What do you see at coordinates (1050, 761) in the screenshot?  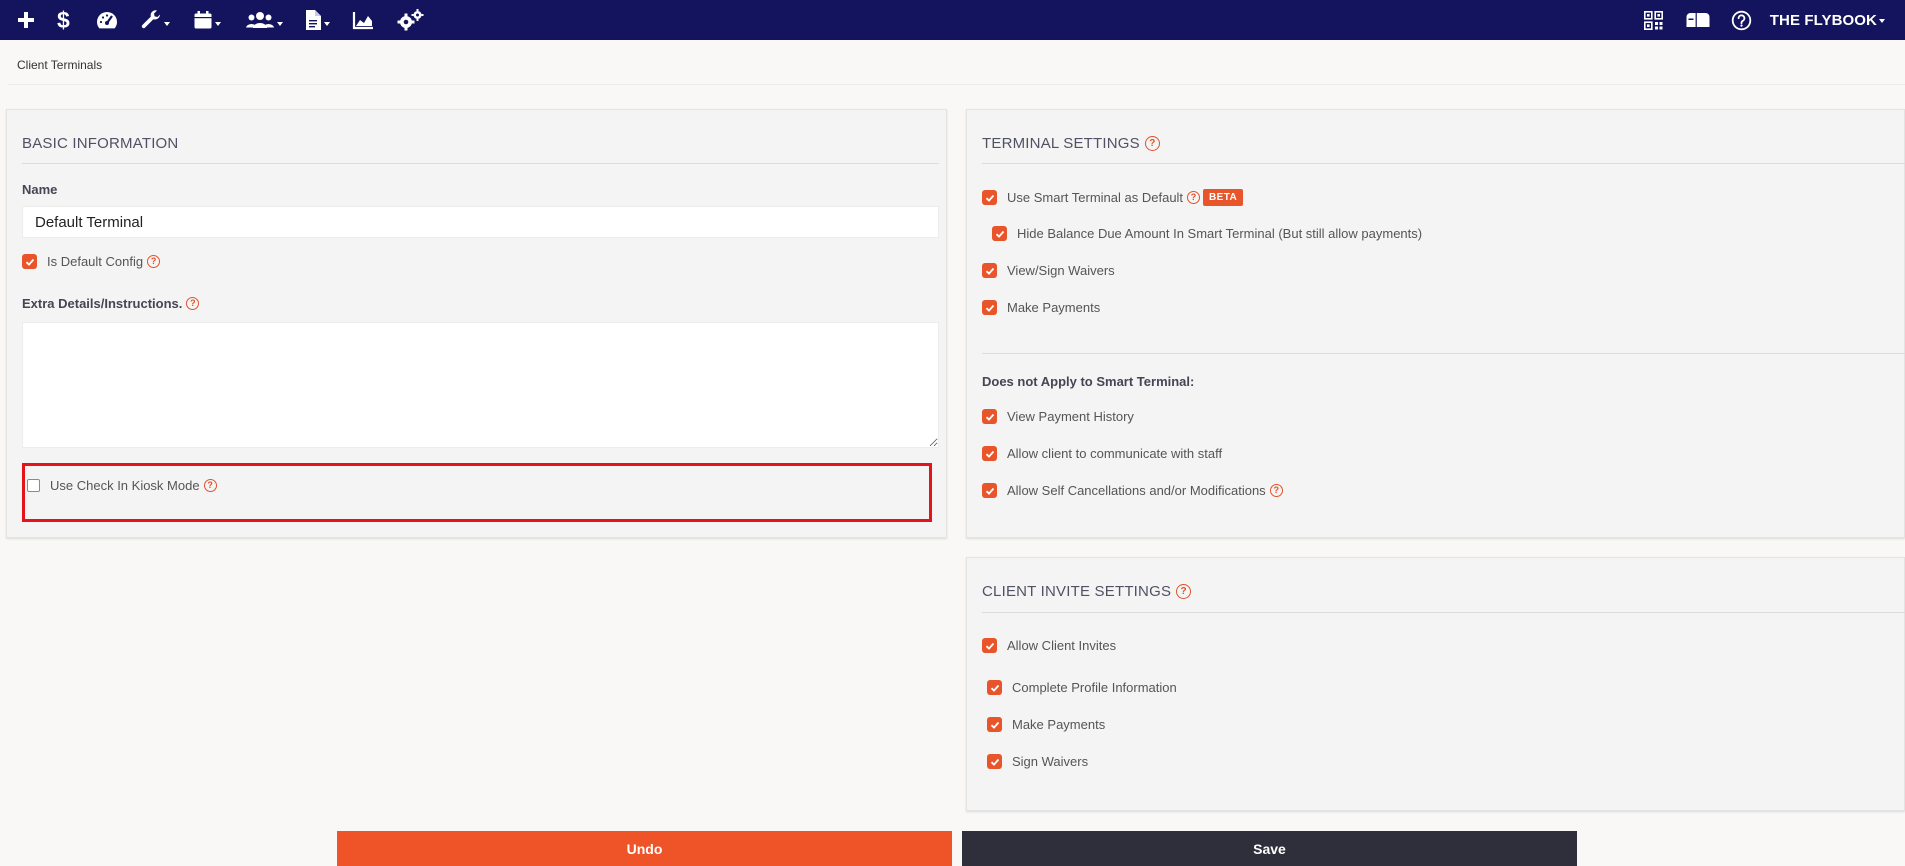 I see `sign-waivers-label: Sign Waivers` at bounding box center [1050, 761].